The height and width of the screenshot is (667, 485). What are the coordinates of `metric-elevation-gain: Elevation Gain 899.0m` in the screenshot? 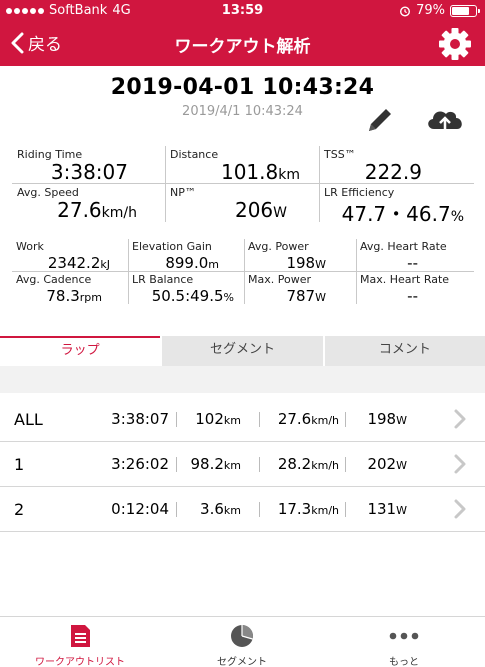 It's located at (186, 255).